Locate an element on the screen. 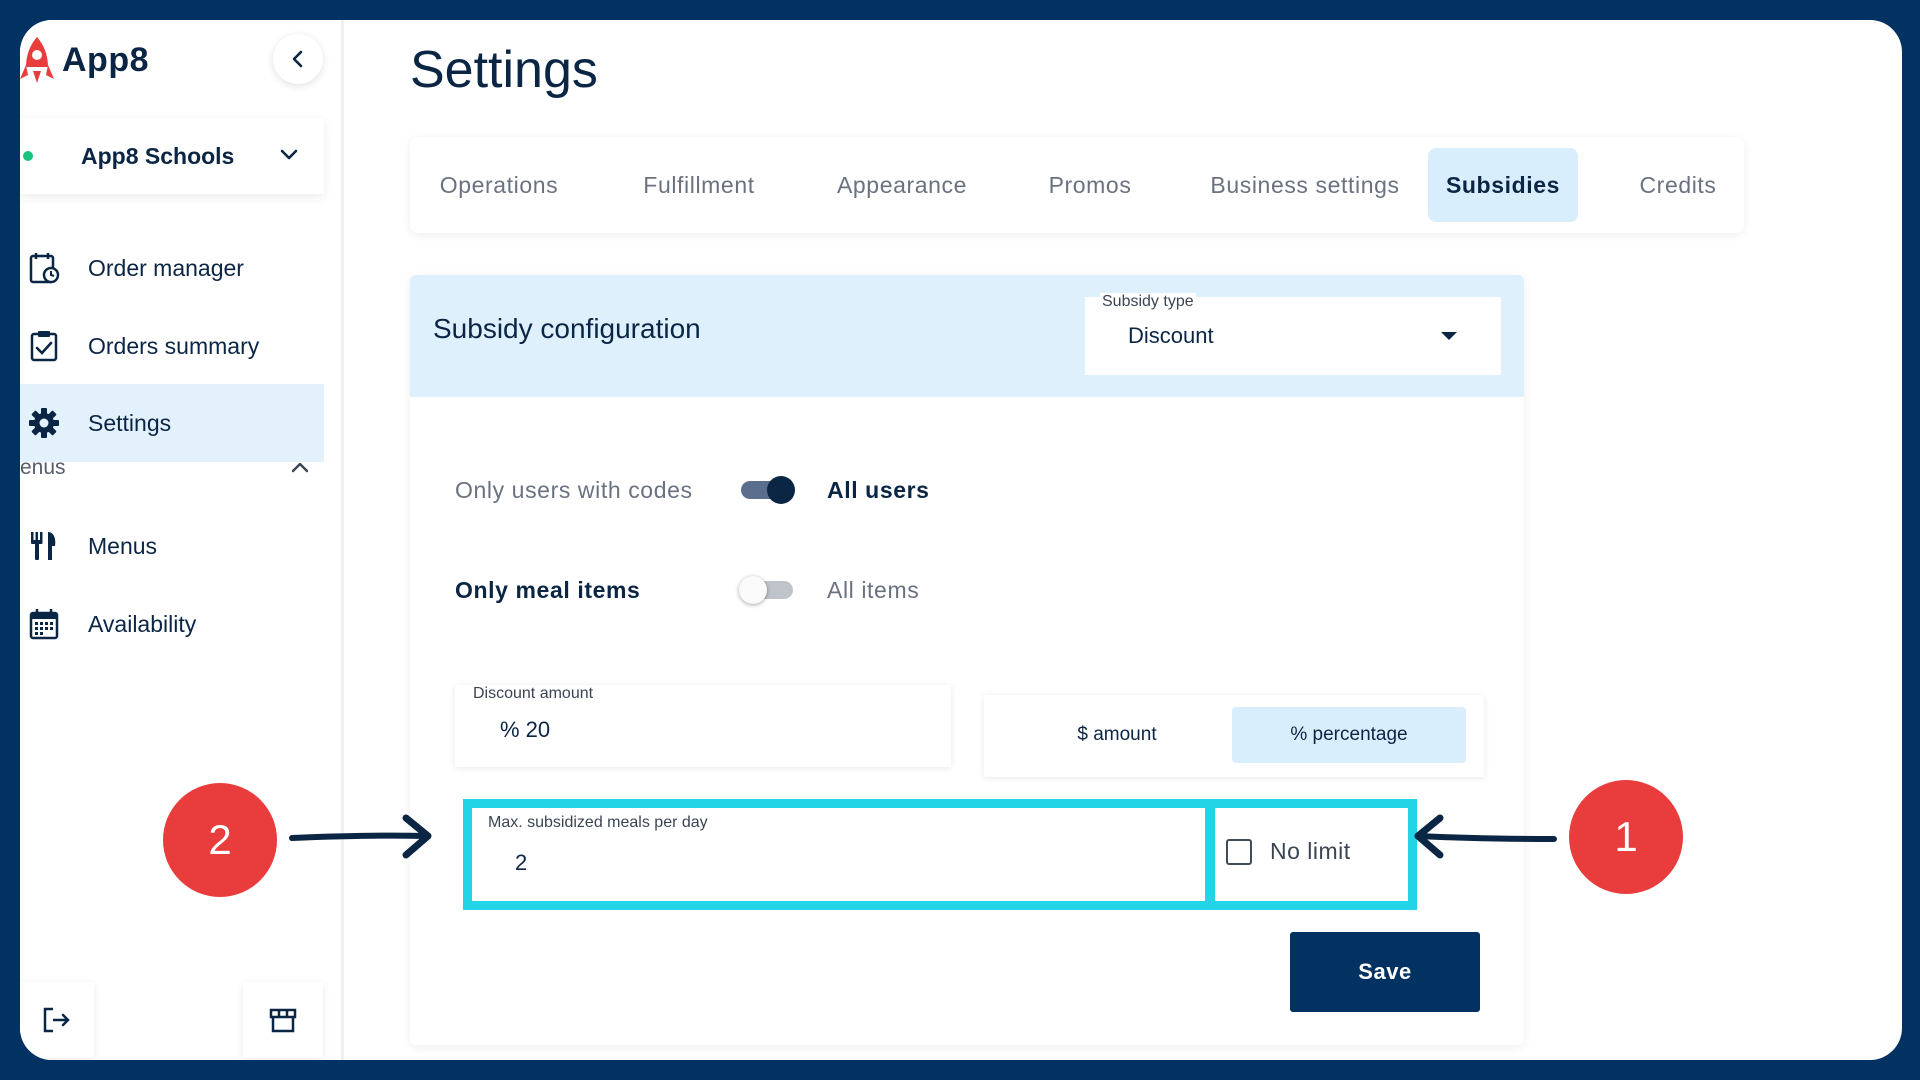 Image resolution: width=1920 pixels, height=1080 pixels. caret-down-icon is located at coordinates (1449, 336).